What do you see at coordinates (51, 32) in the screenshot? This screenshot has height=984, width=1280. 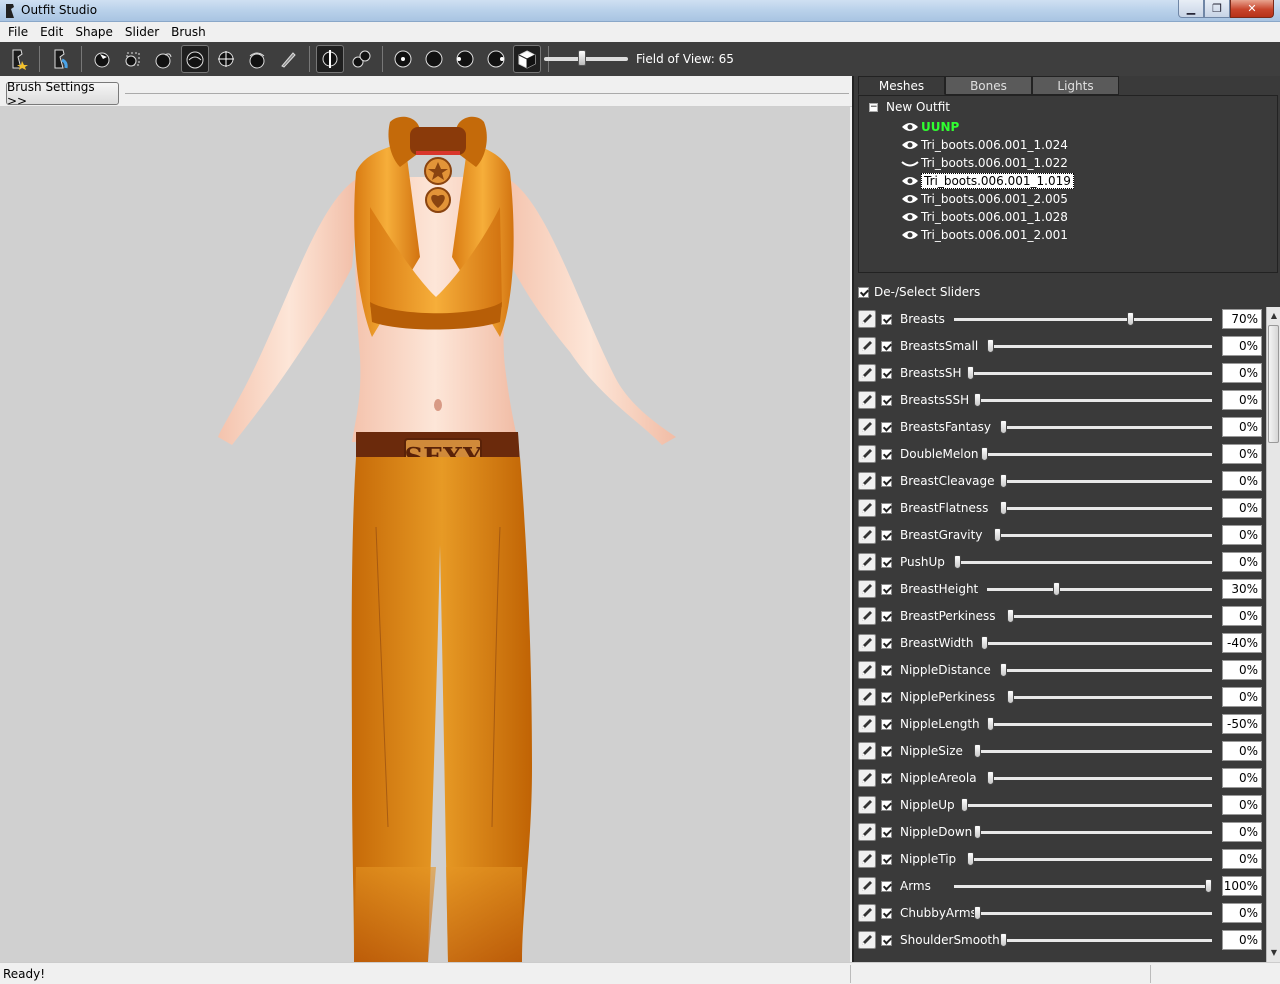 I see `menu-edit: Edit` at bounding box center [51, 32].